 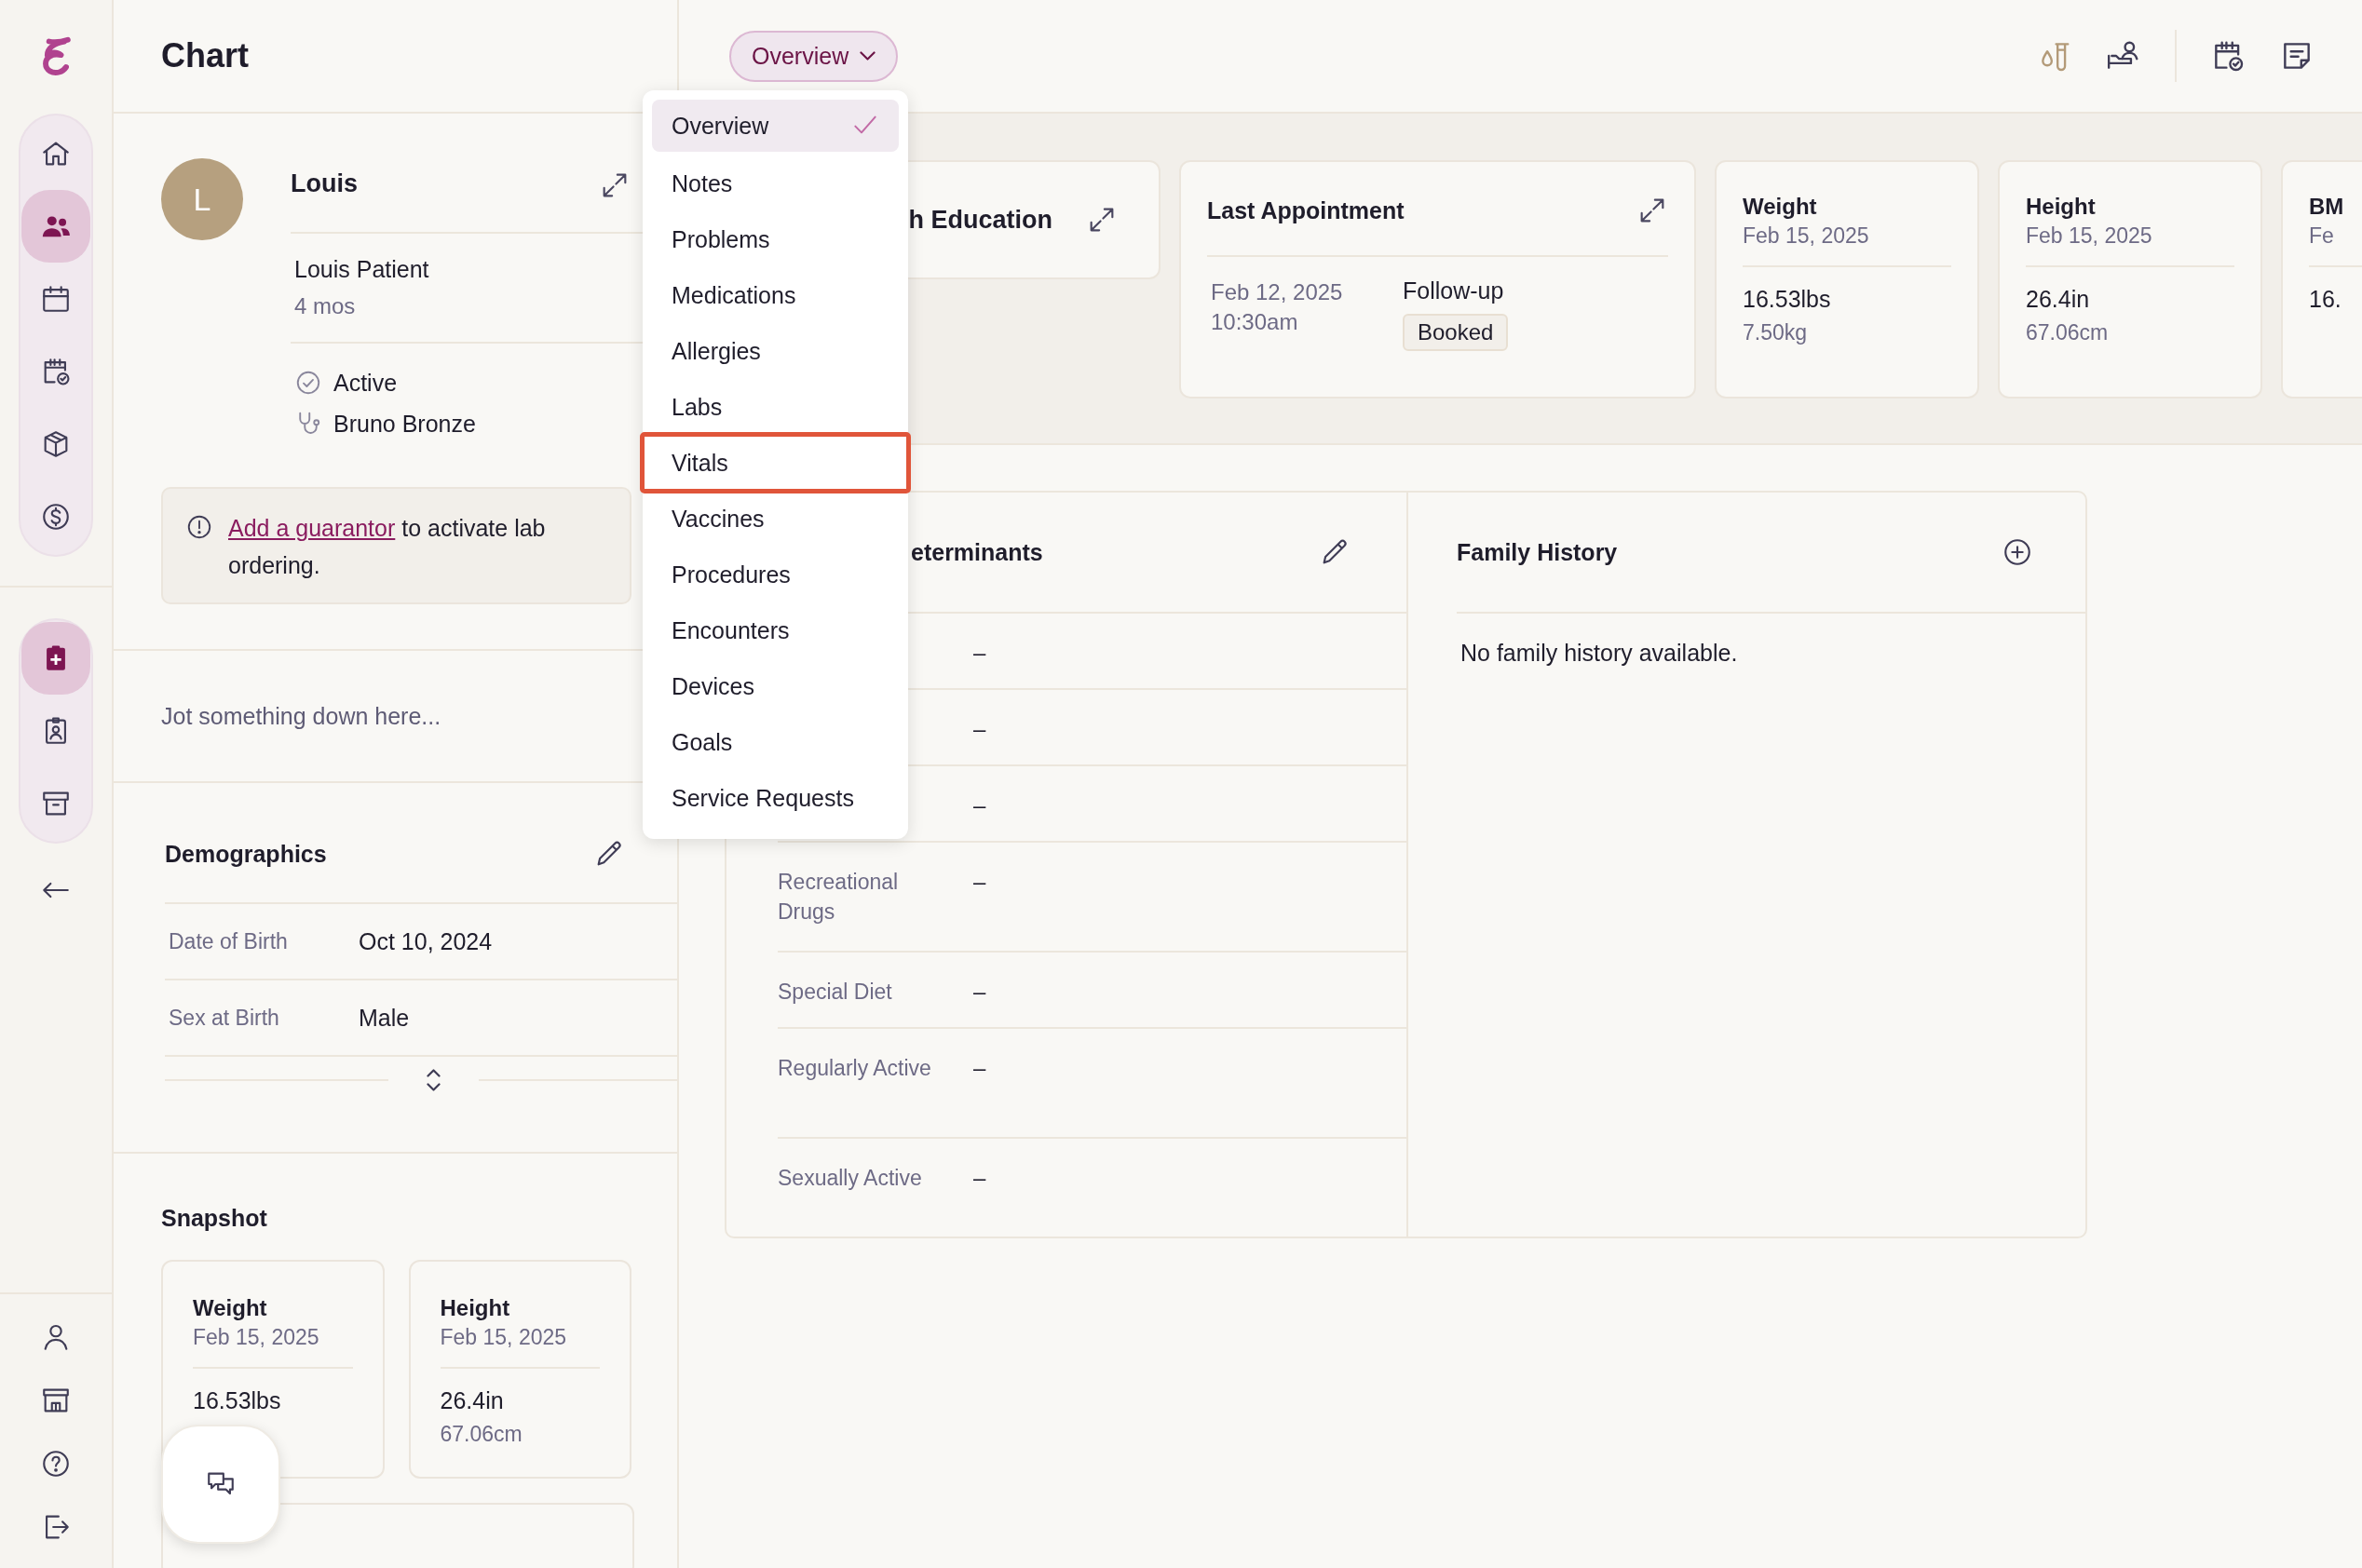 I want to click on provider-name: Bruno Bronze, so click(x=404, y=425).